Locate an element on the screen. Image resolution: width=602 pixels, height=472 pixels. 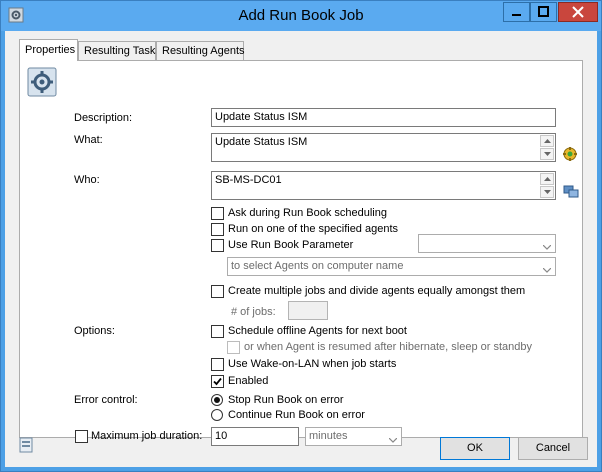
maximize-icon is located at coordinates (543, 15).